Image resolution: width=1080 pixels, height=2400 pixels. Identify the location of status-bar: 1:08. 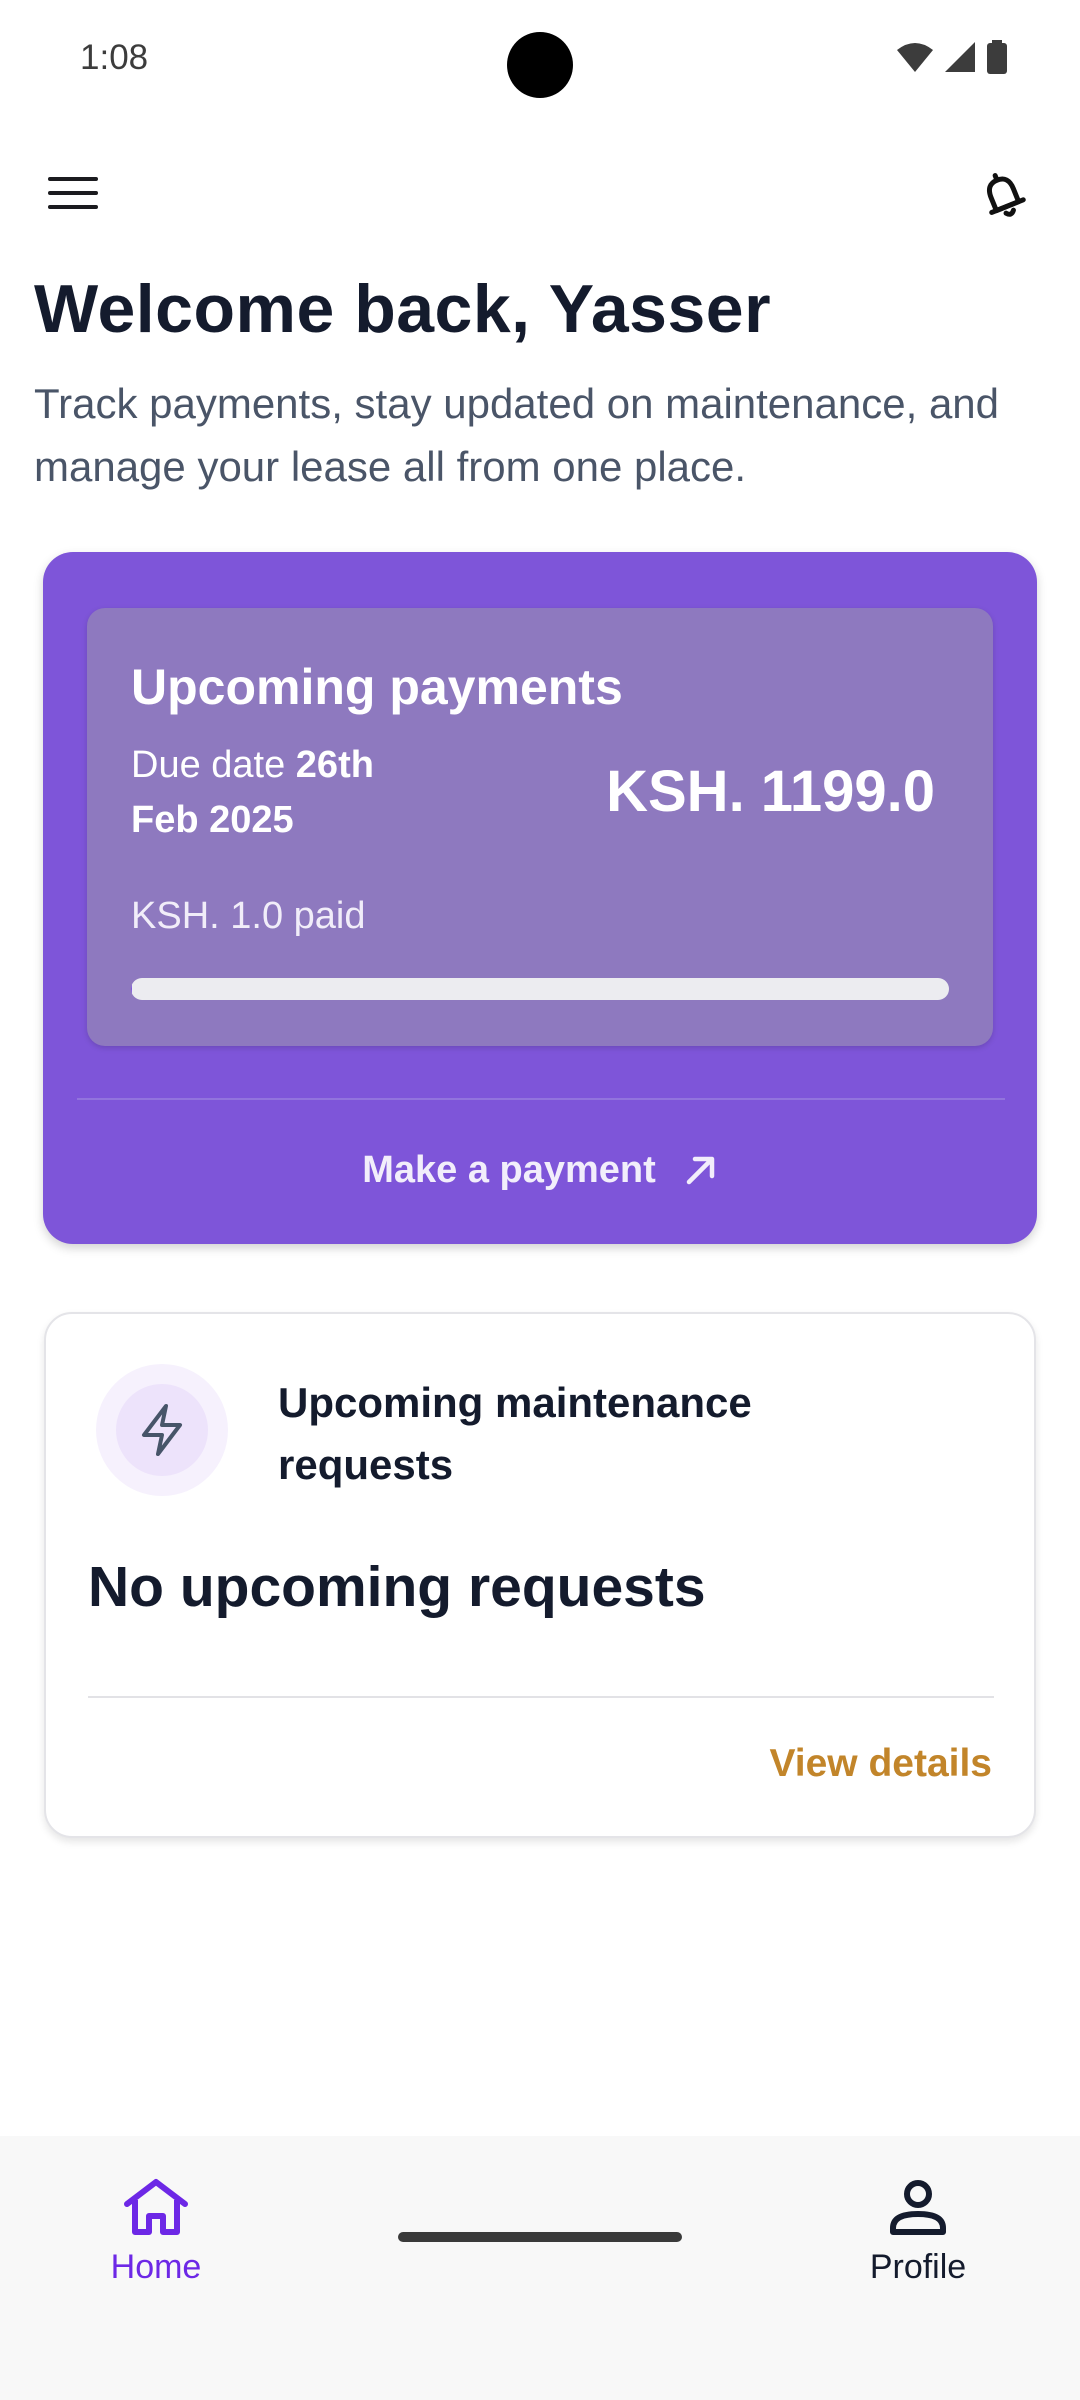
(540, 60).